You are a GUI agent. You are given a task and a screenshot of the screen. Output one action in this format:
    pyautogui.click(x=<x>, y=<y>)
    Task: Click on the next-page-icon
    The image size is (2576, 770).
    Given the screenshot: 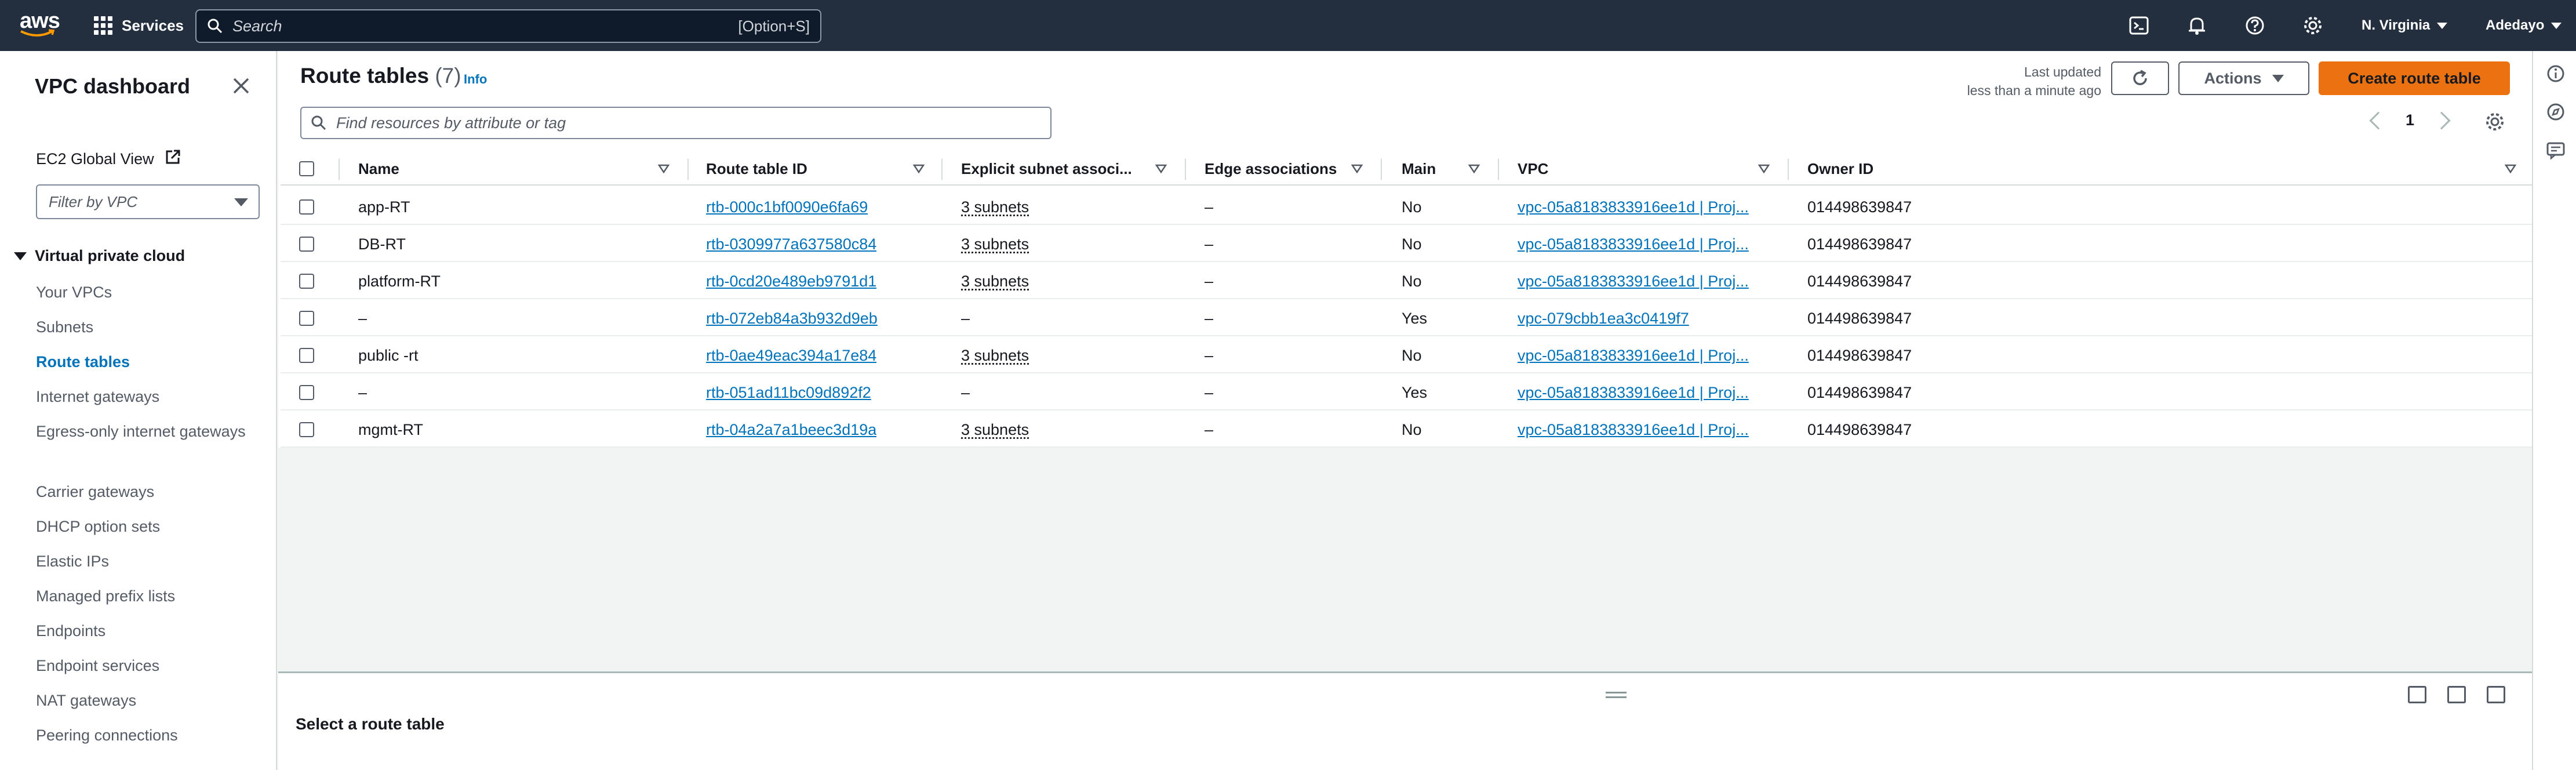 What is the action you would take?
    pyautogui.click(x=2442, y=120)
    